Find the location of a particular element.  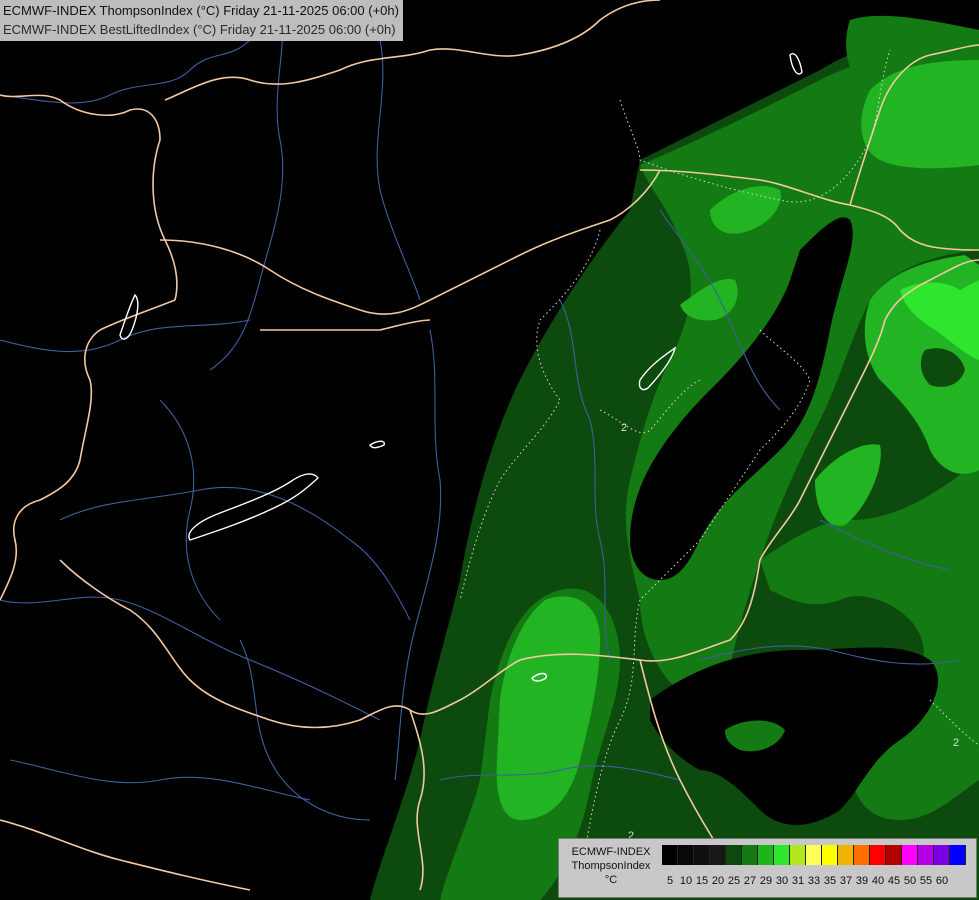

legend-label: 35 is located at coordinates (830, 881).